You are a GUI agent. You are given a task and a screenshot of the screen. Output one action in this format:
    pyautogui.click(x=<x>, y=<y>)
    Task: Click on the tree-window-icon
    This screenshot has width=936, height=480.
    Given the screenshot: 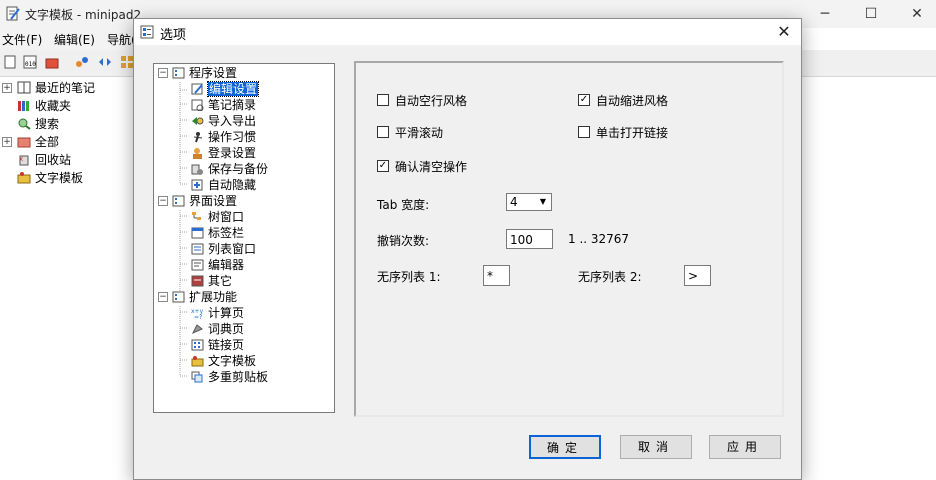 What is the action you would take?
    pyautogui.click(x=196, y=216)
    